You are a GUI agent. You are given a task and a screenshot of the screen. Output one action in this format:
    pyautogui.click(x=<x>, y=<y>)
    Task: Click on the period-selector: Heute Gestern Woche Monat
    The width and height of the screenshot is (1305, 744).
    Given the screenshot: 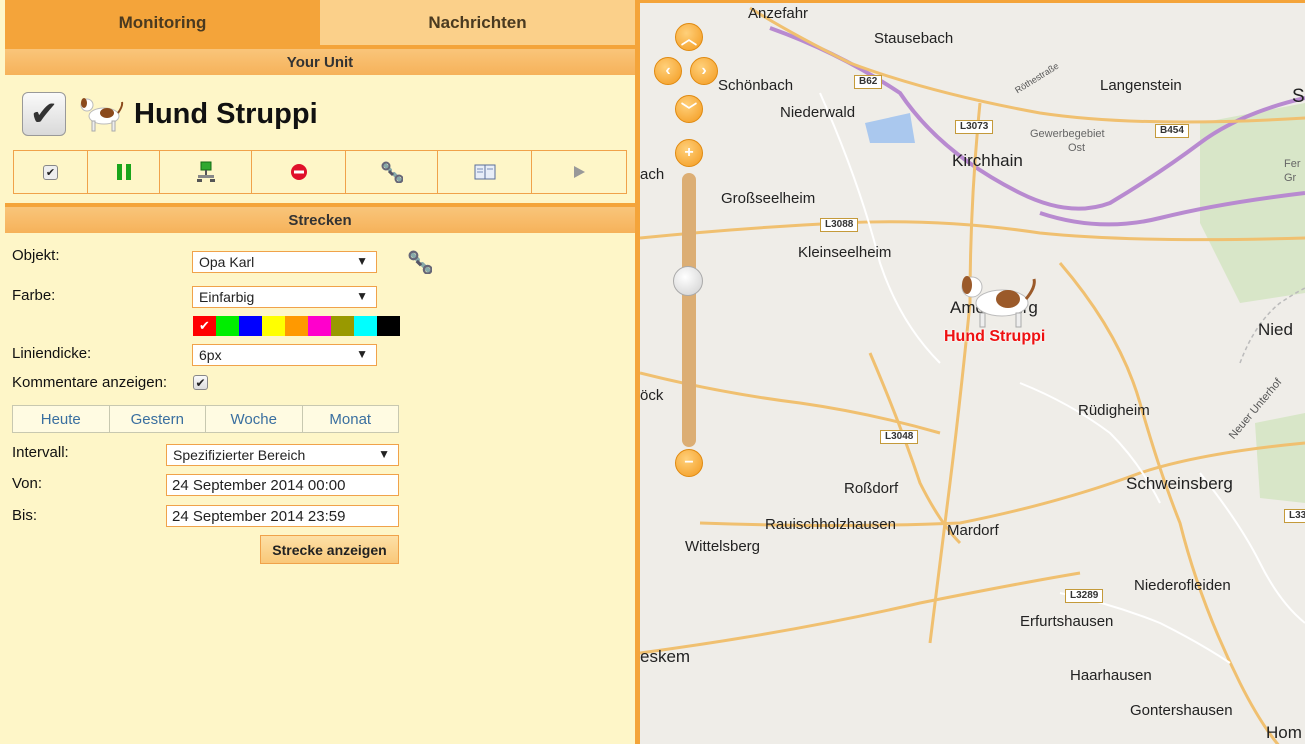 What is the action you would take?
    pyautogui.click(x=205, y=419)
    